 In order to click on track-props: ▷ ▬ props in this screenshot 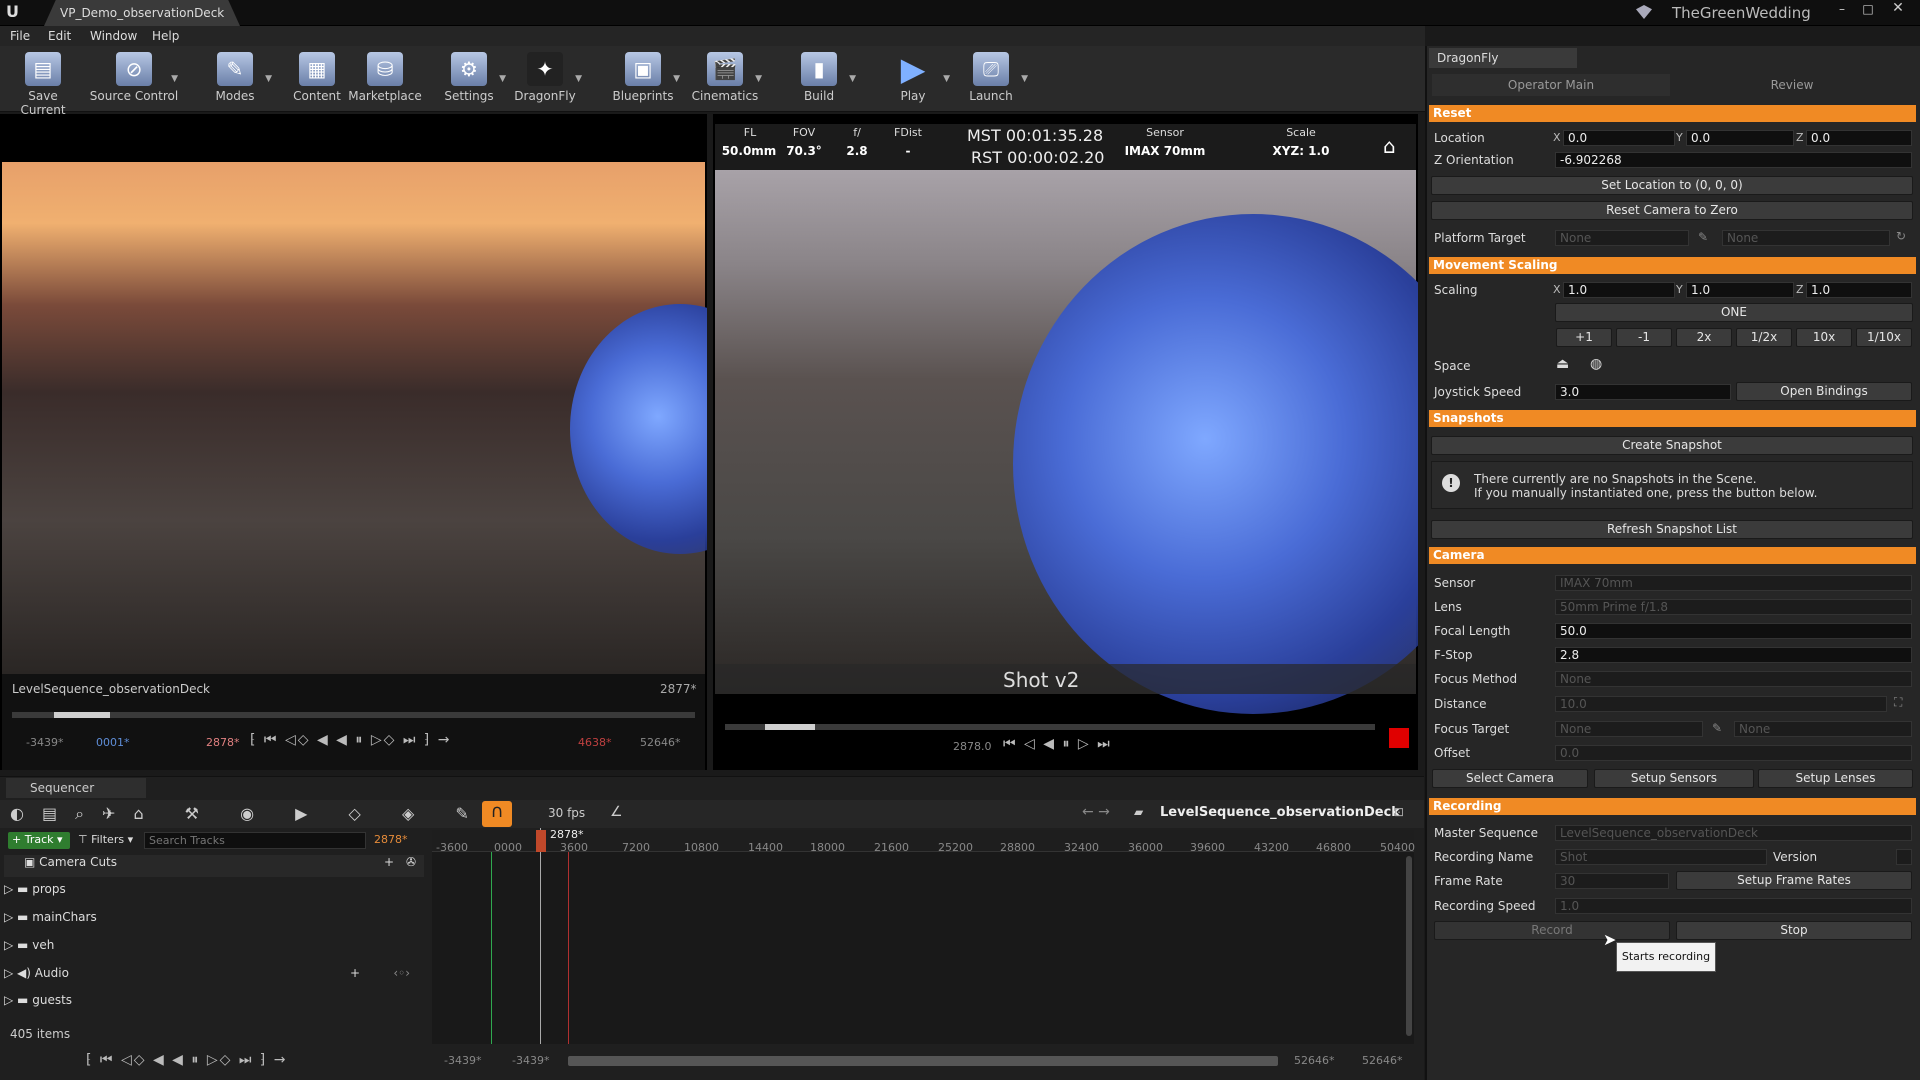, I will do `click(214, 893)`.